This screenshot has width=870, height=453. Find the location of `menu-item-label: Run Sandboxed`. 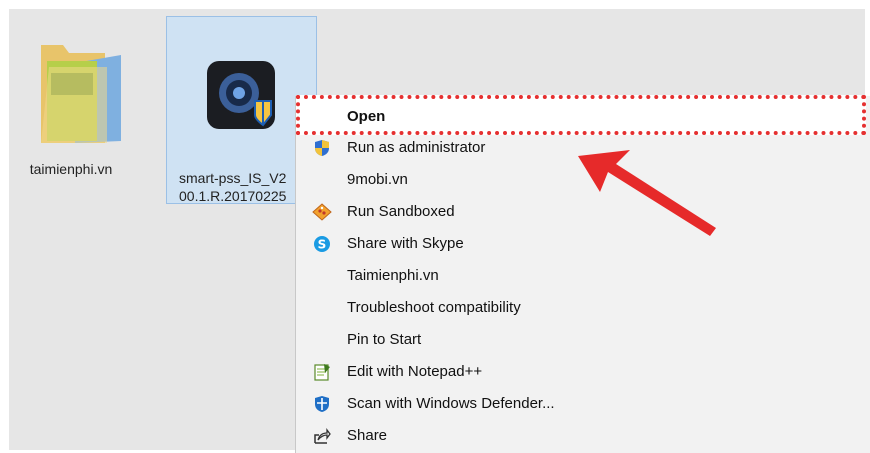

menu-item-label: Run Sandboxed is located at coordinates (401, 211).